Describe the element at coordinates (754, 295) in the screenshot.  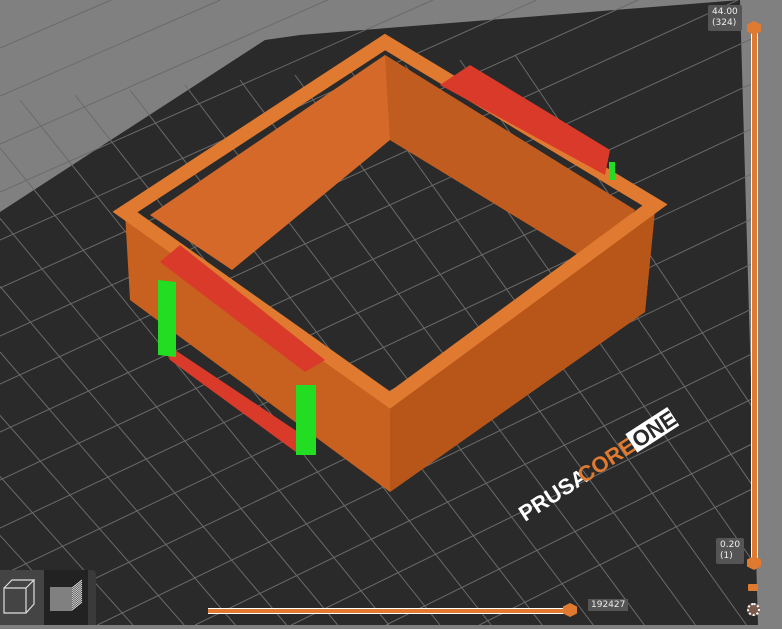
I see `layer-slider-track` at that location.